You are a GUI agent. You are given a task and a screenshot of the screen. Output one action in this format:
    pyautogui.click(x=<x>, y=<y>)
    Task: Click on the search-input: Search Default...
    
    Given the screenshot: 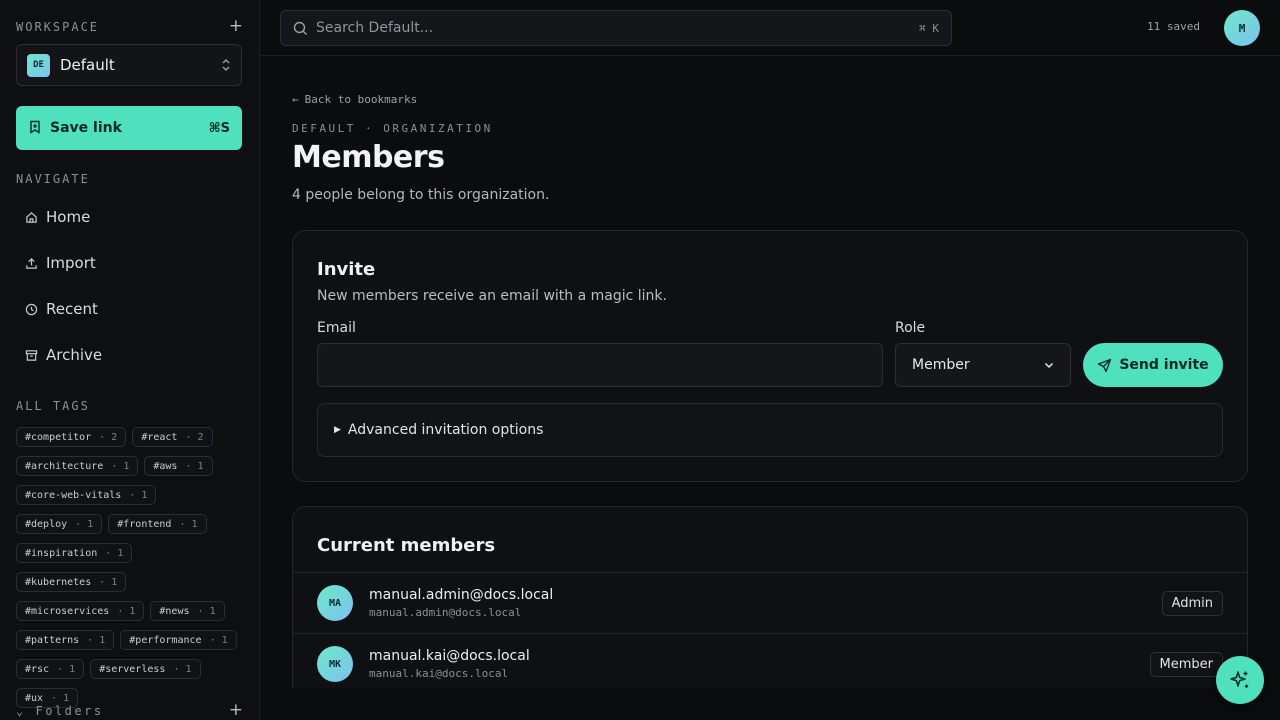 What is the action you would take?
    pyautogui.click(x=617, y=28)
    